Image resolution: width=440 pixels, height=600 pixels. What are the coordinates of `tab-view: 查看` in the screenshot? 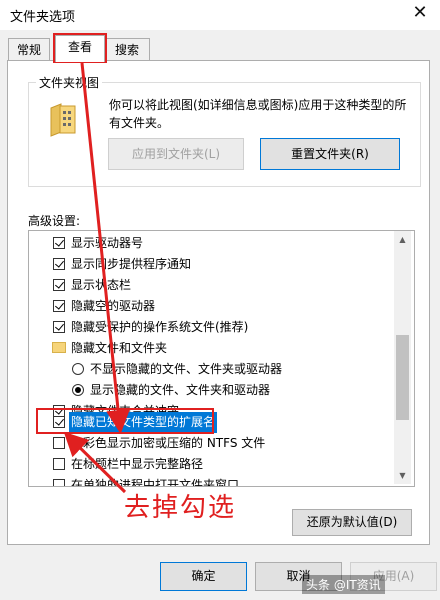 It's located at (80, 48).